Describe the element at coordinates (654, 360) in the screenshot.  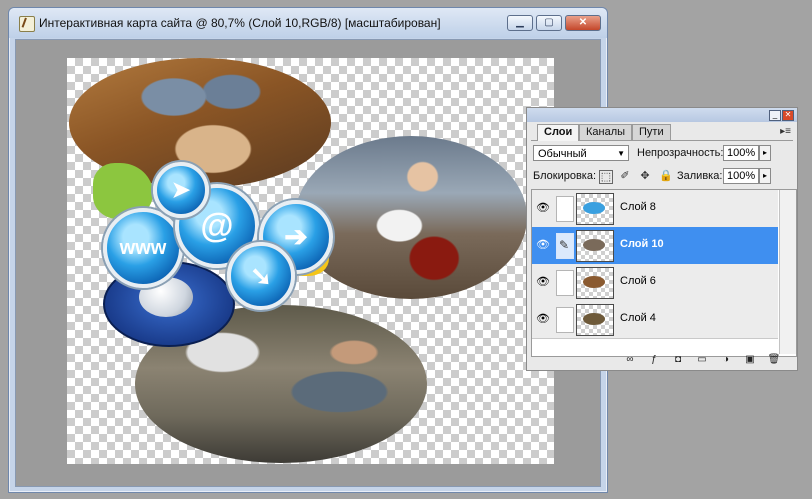
I see `layer-style-icon: ƒ` at that location.